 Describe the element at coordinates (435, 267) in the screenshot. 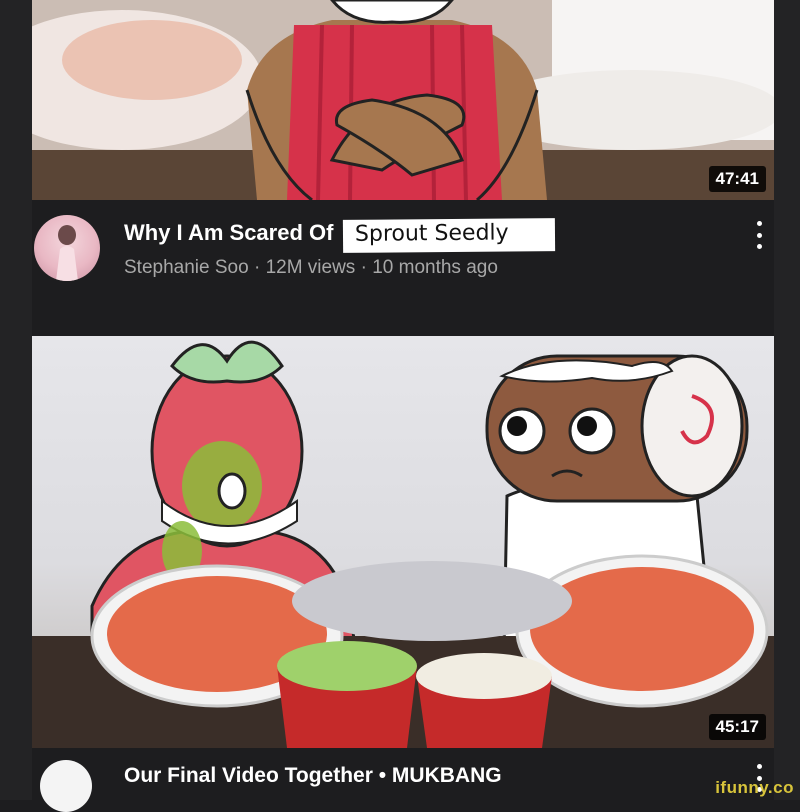

I see `upload-age: 10 months ago` at that location.